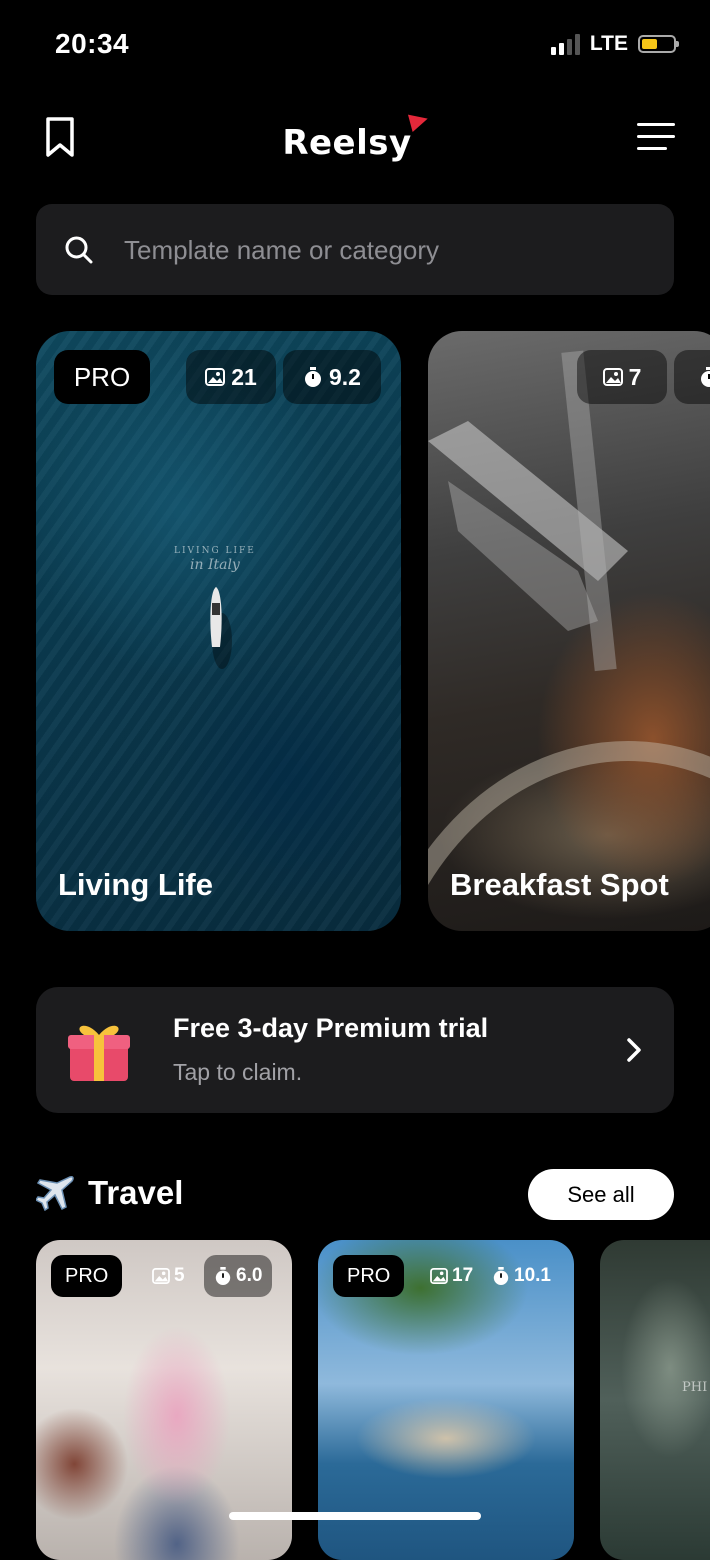  What do you see at coordinates (332, 377) in the screenshot?
I see `duration-badge: 9.2` at bounding box center [332, 377].